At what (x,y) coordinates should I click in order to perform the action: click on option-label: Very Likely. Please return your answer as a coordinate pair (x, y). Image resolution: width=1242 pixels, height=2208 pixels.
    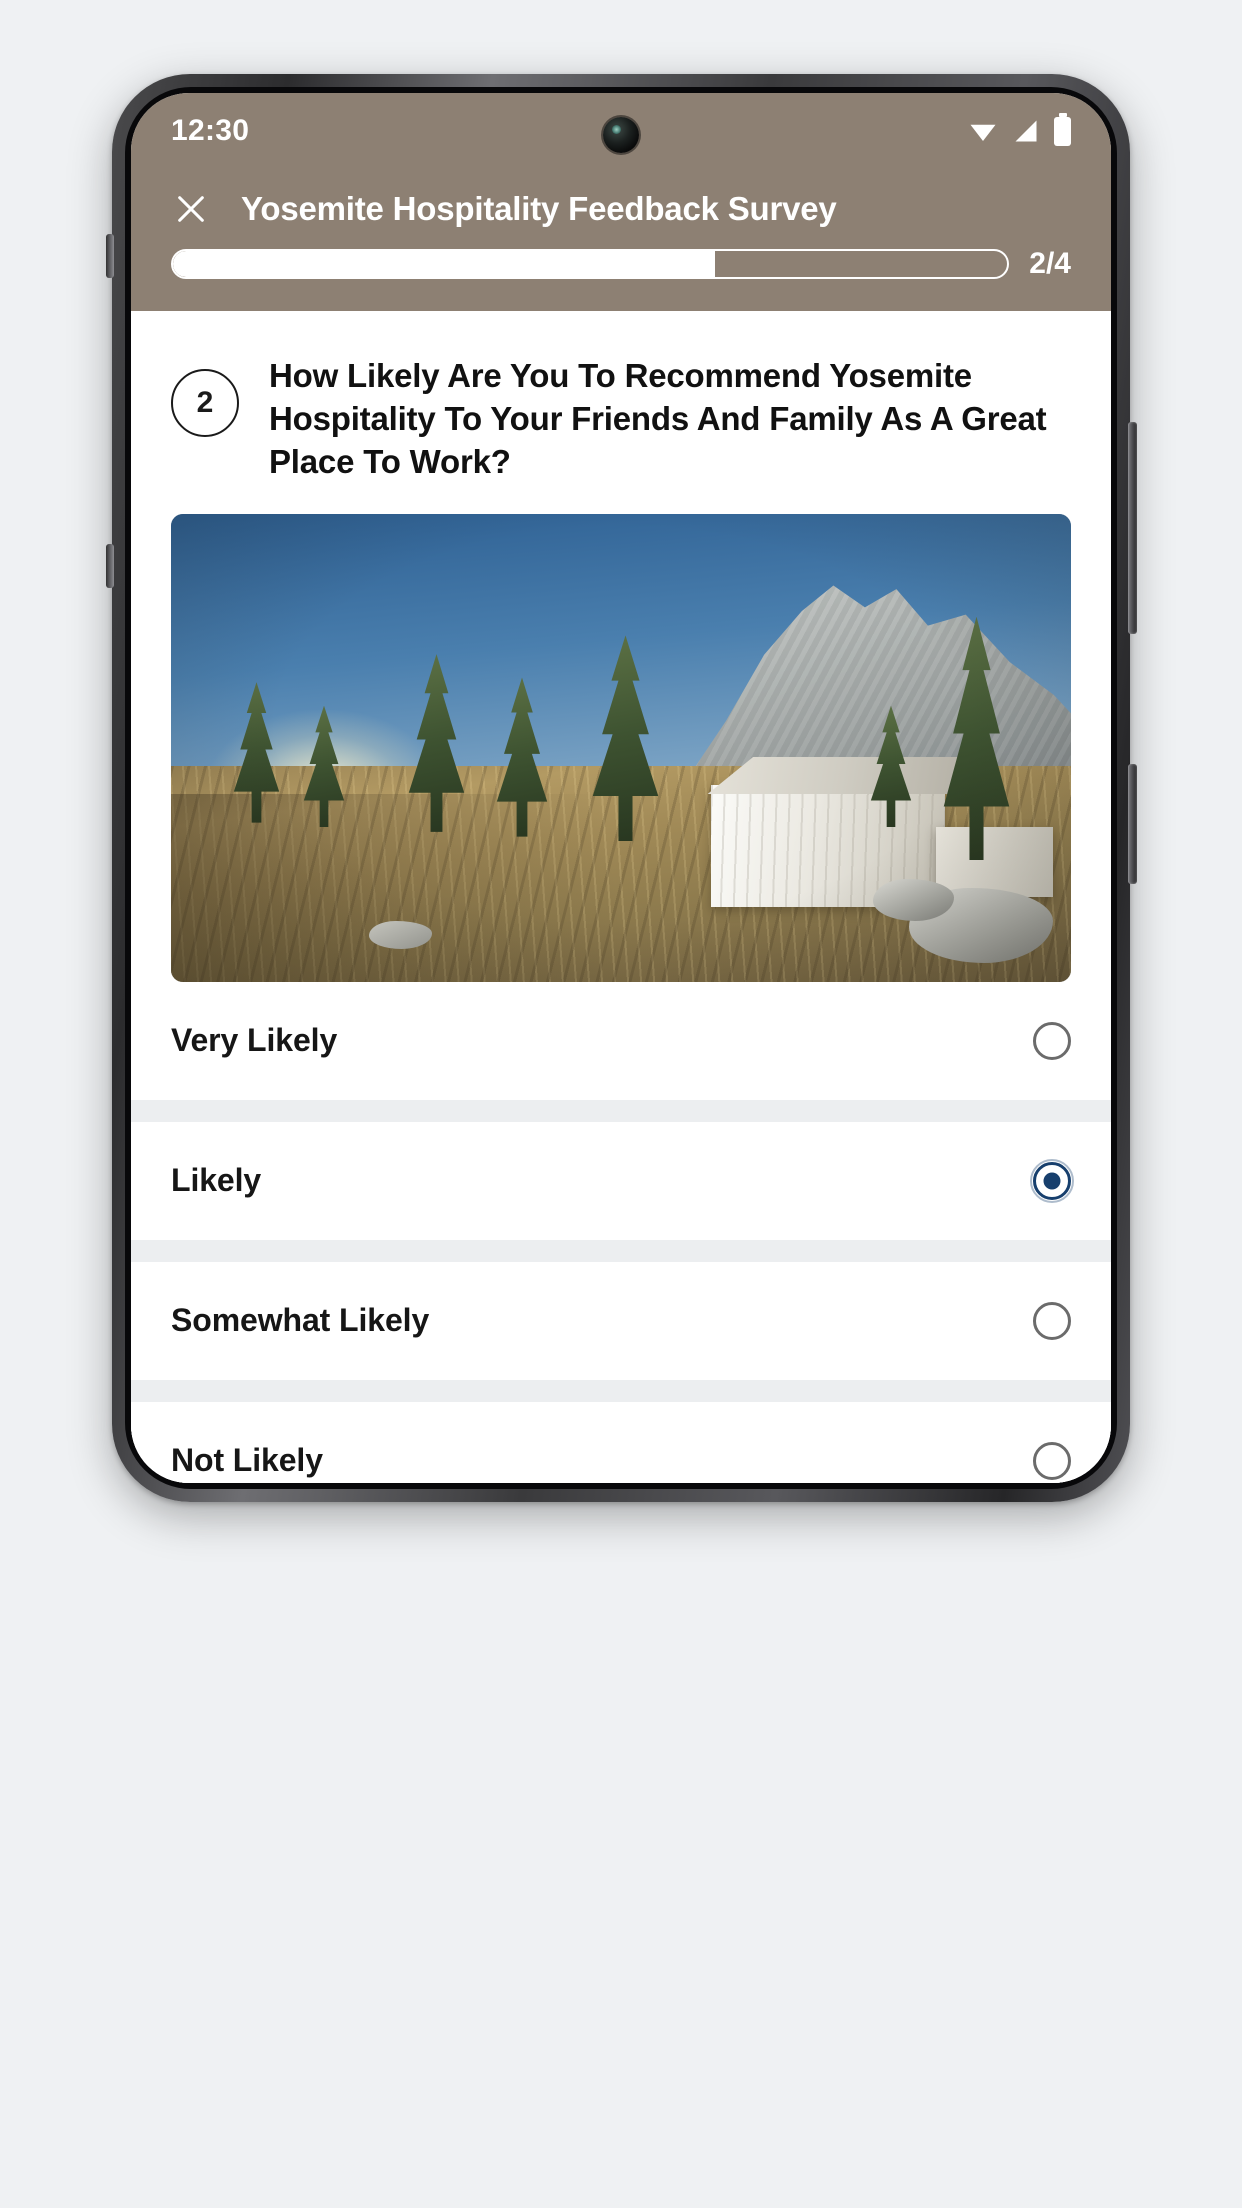
    Looking at the image, I should click on (254, 1040).